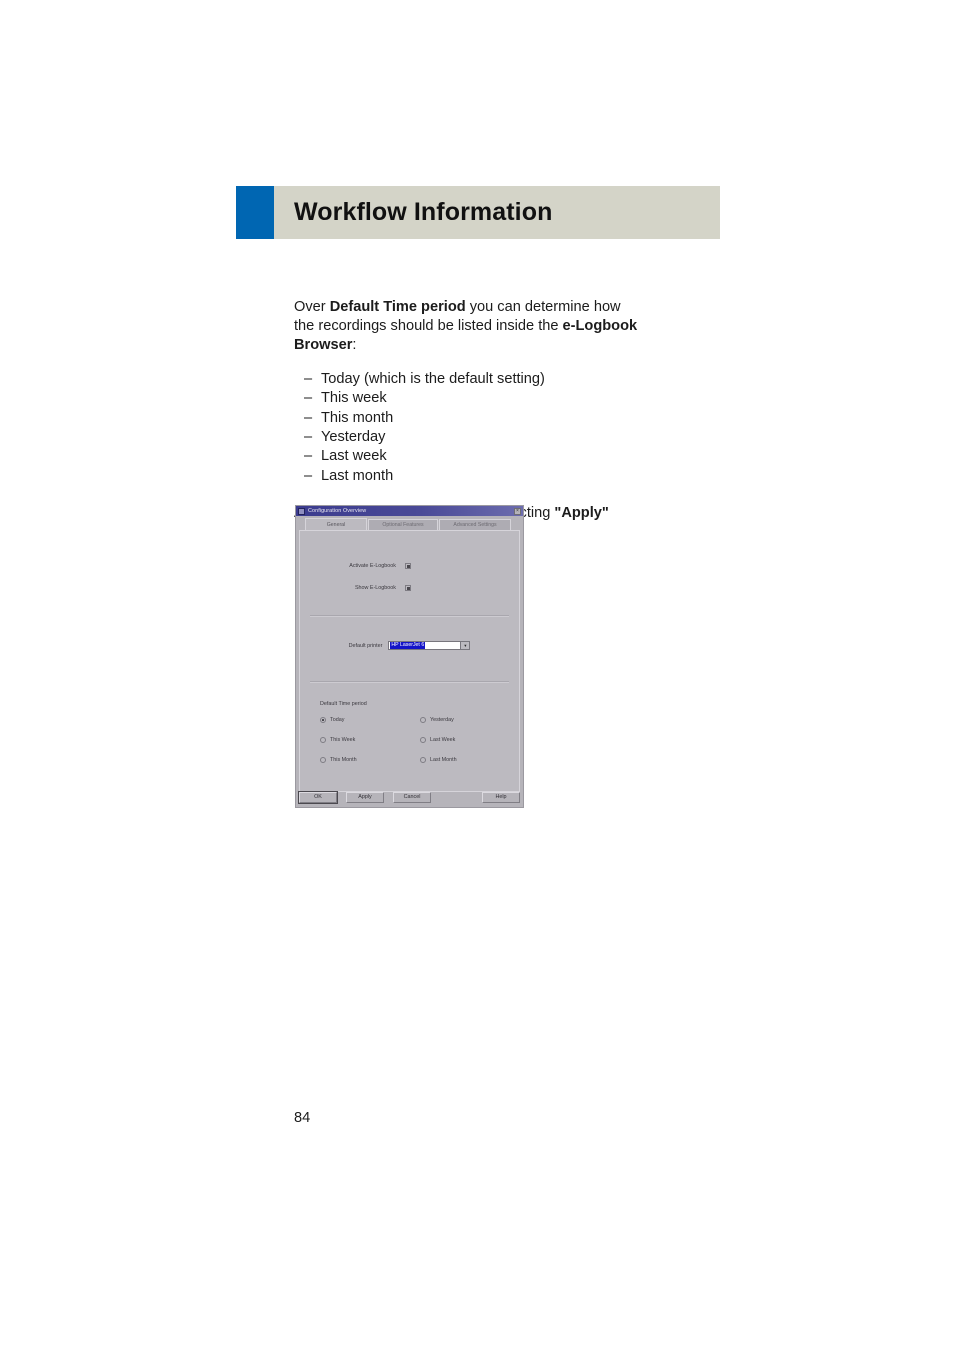 The height and width of the screenshot is (1351, 954). I want to click on intro-suffix: :, so click(354, 345).